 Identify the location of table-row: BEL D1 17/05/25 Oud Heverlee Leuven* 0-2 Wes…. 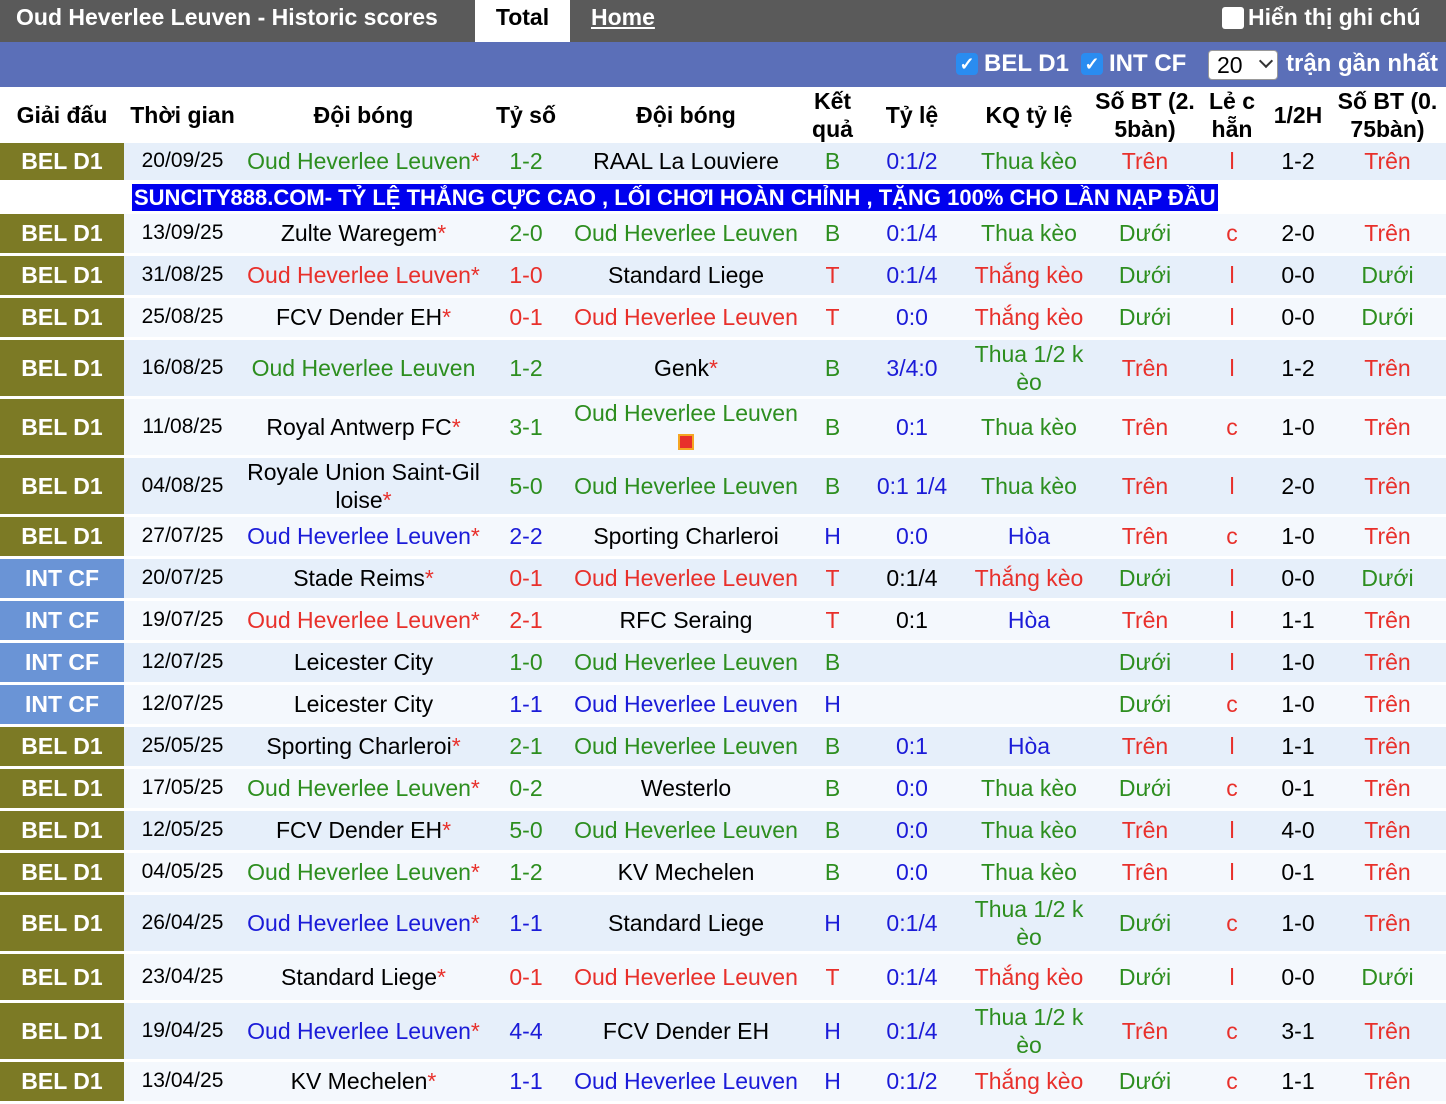
(723, 788).